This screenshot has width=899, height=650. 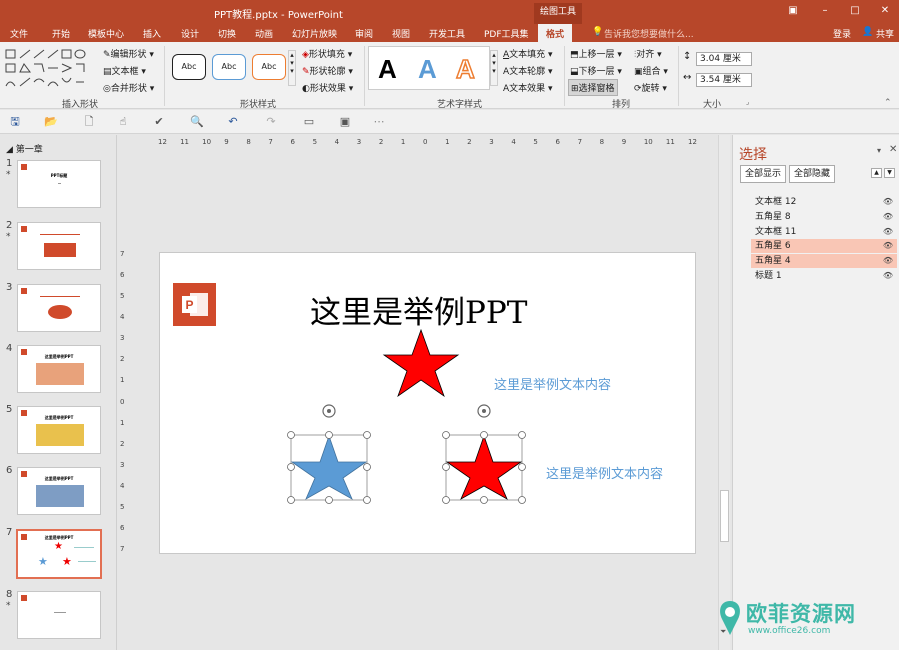 I want to click on redo-icon: ↷, so click(x=271, y=122).